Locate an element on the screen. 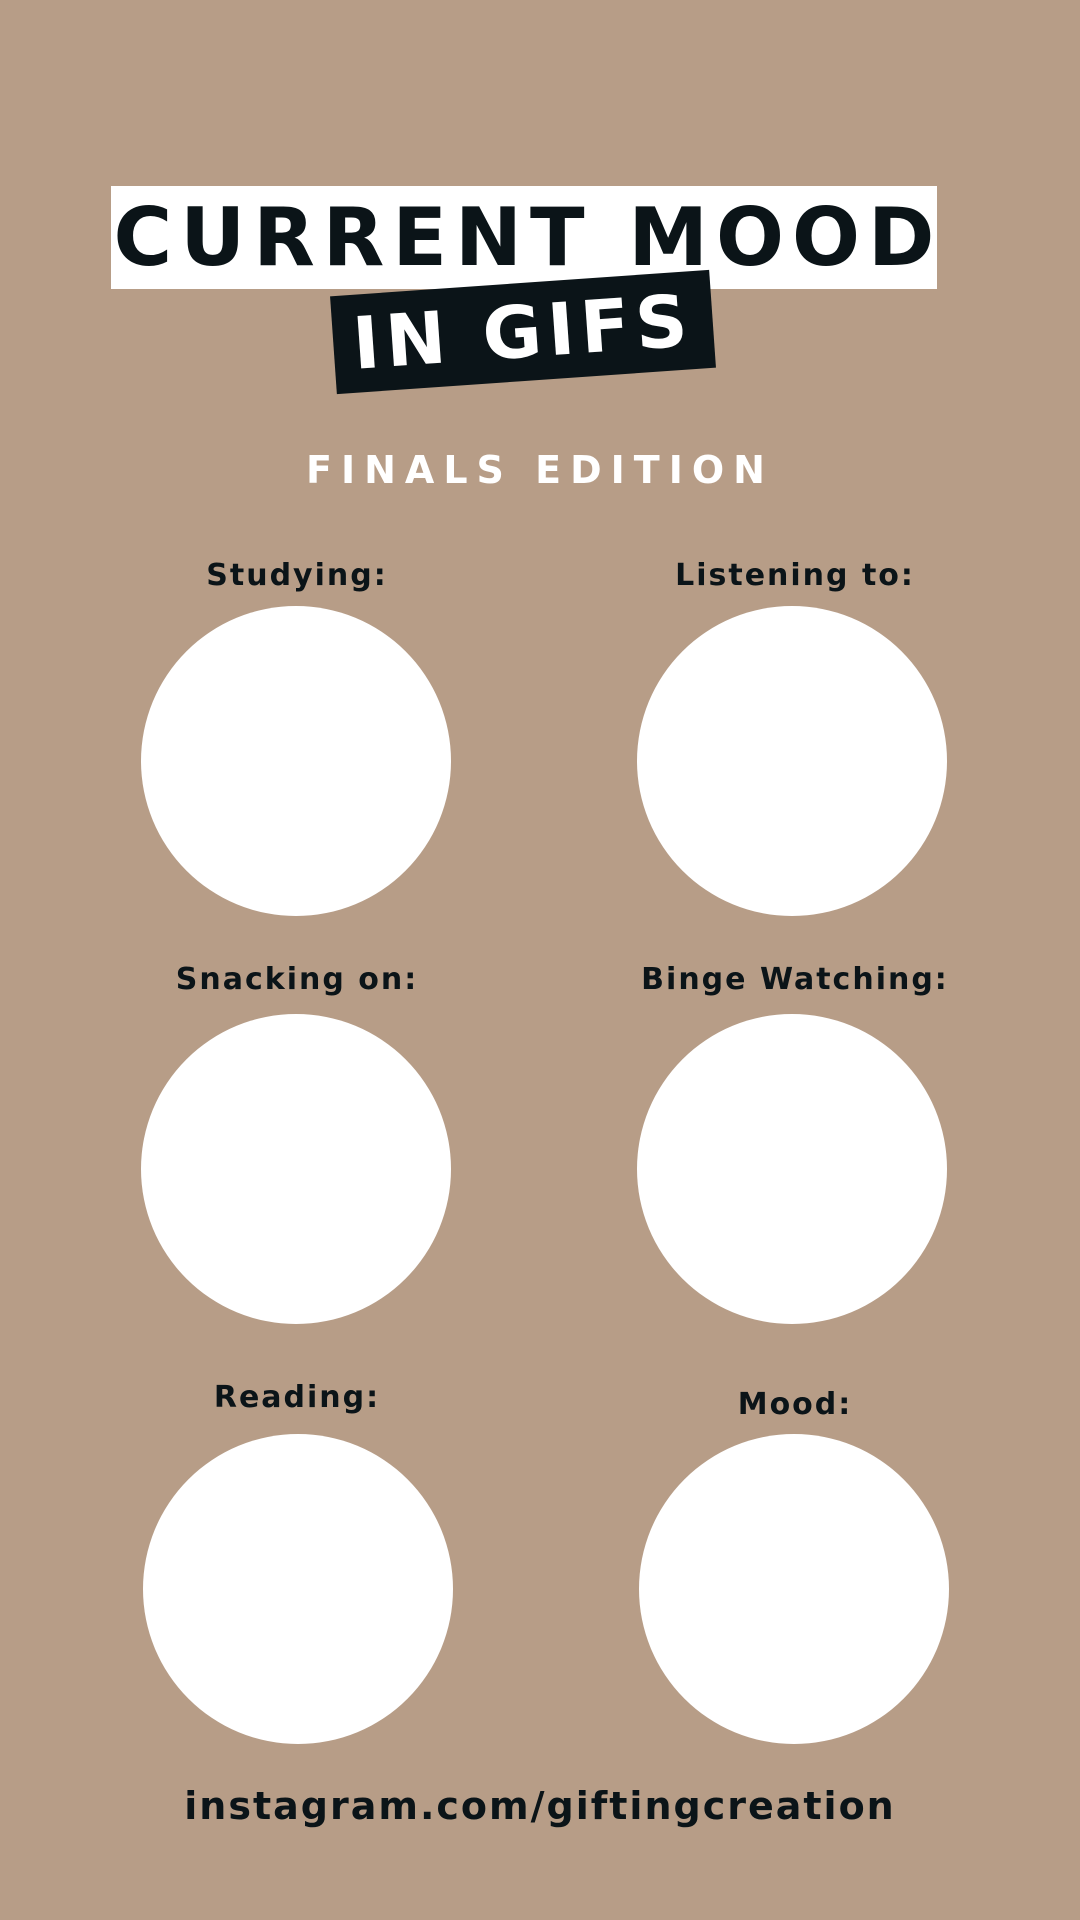 This screenshot has height=1920, width=1080. title-banner: CURRENT MOOD is located at coordinates (524, 237).